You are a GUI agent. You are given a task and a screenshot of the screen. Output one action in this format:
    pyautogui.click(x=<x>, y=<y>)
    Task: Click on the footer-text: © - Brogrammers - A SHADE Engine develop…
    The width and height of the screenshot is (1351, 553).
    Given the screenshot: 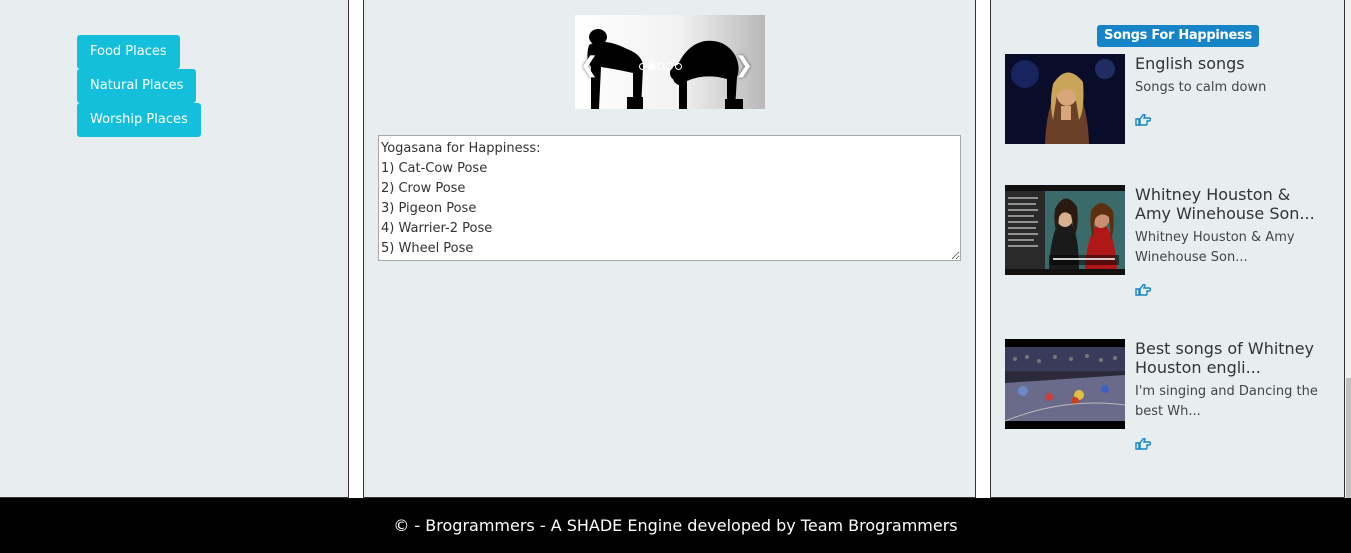 What is the action you would take?
    pyautogui.click(x=675, y=525)
    